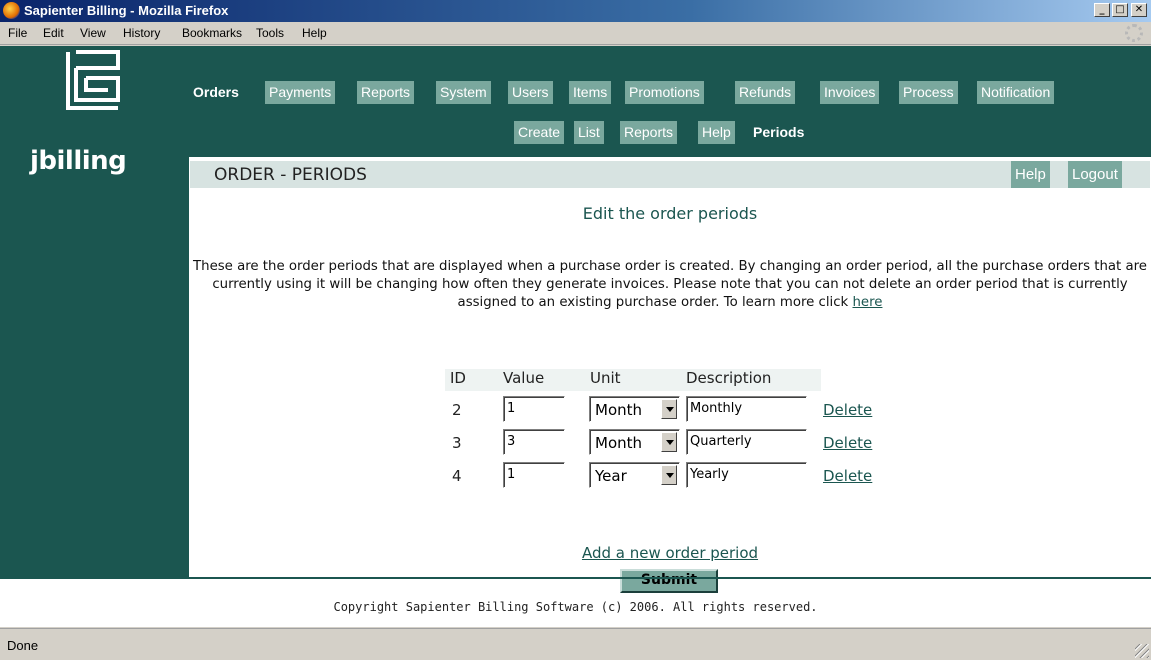  I want to click on description-input: Monthly, so click(746, 409).